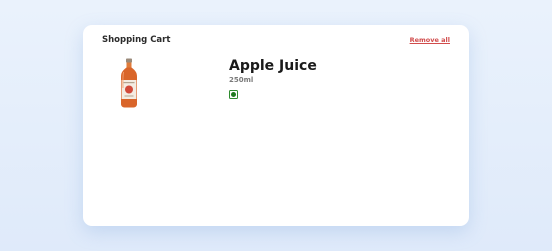 This screenshot has width=552, height=251. What do you see at coordinates (136, 40) in the screenshot?
I see `cart-title: Shopping Cart` at bounding box center [136, 40].